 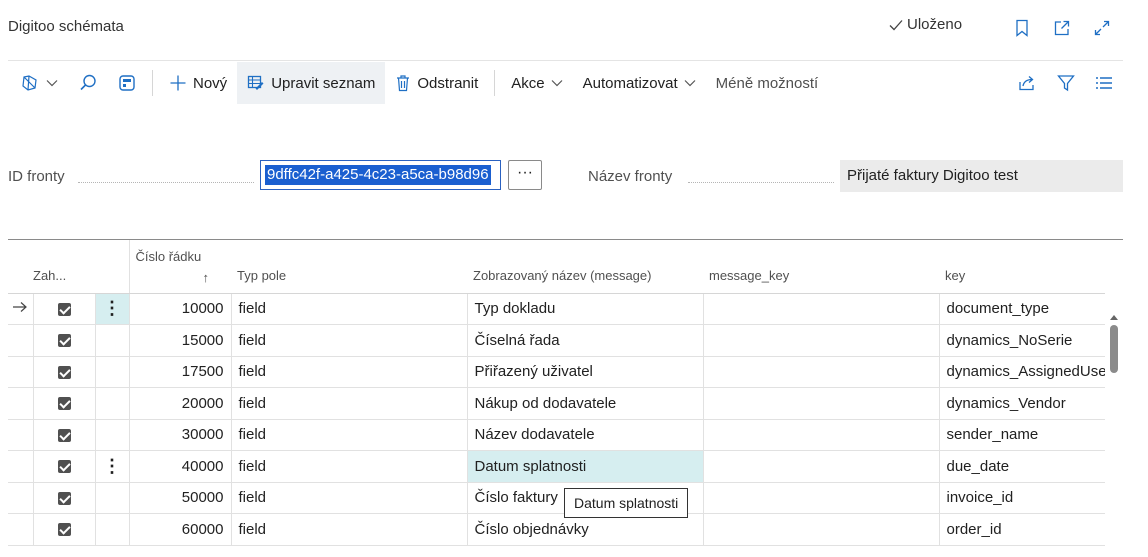 What do you see at coordinates (180, 403) in the screenshot?
I see `line-no-cell: 20000` at bounding box center [180, 403].